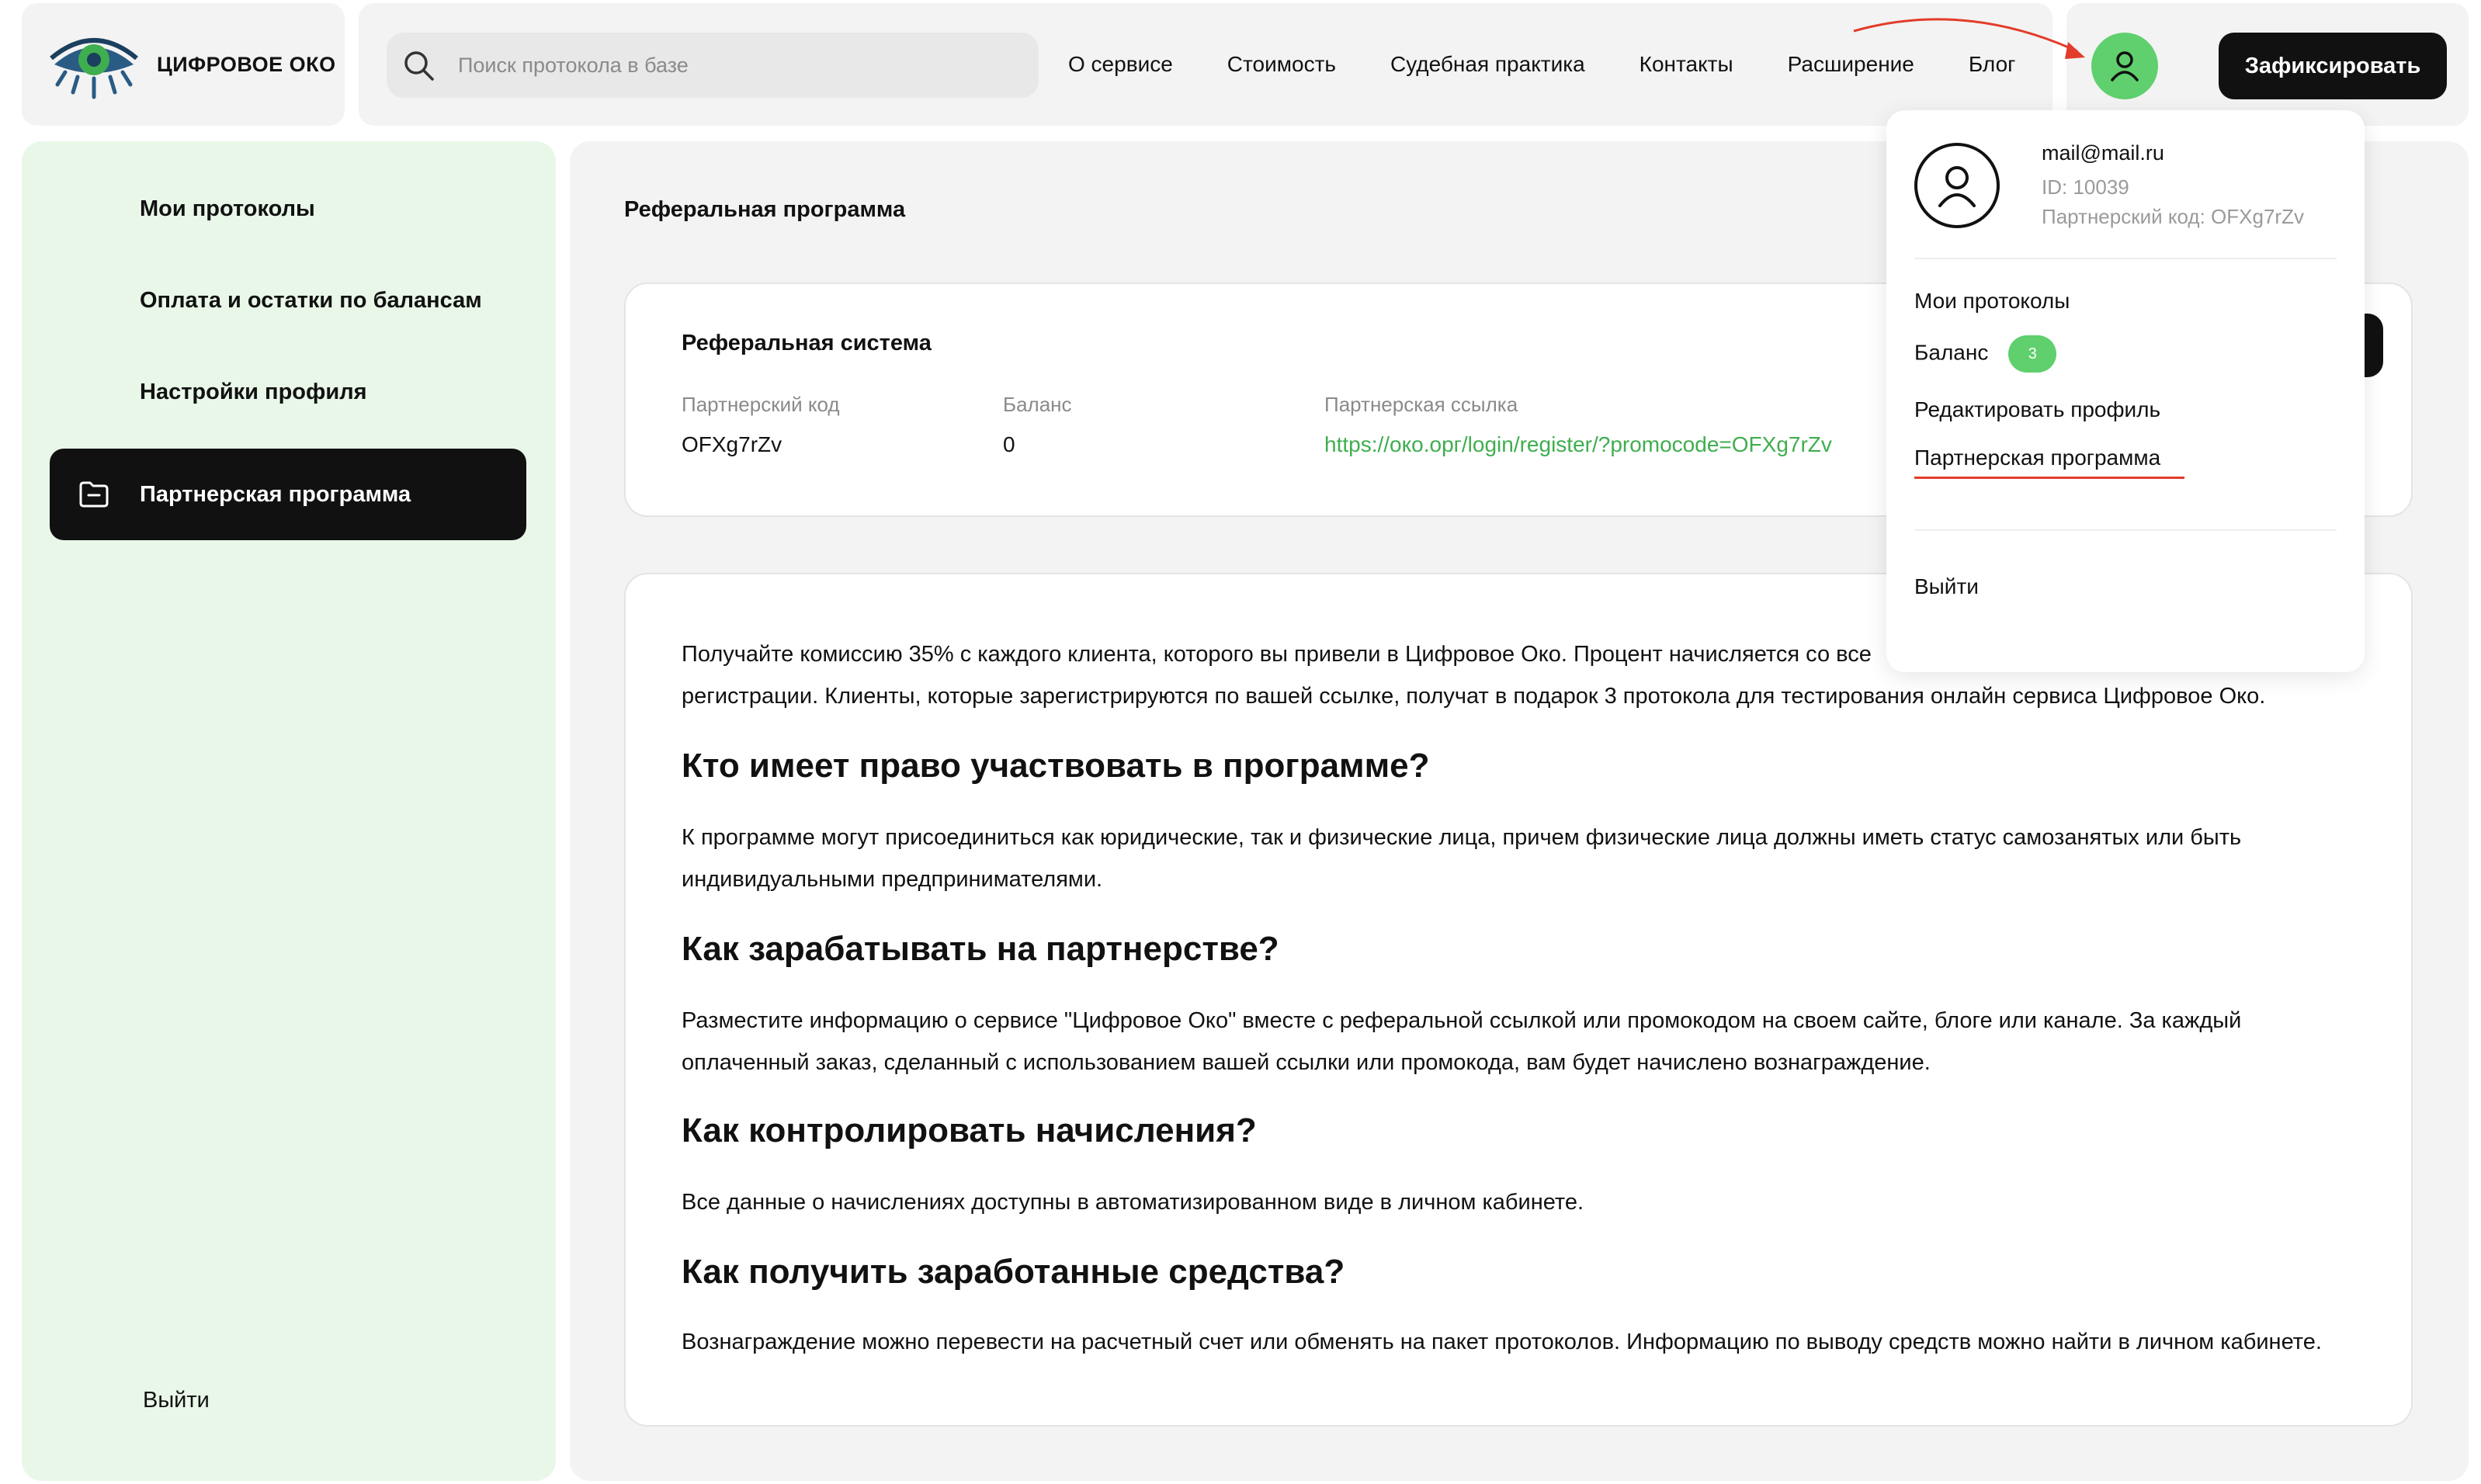 This screenshot has width=2481, height=1484. What do you see at coordinates (94, 495) in the screenshot?
I see `folder-icon` at bounding box center [94, 495].